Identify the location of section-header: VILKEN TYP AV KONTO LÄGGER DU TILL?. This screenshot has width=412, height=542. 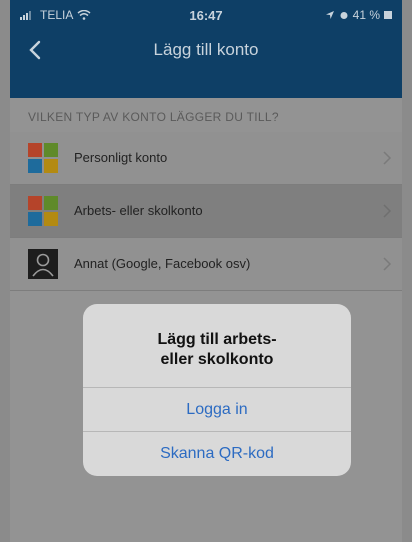
(153, 117).